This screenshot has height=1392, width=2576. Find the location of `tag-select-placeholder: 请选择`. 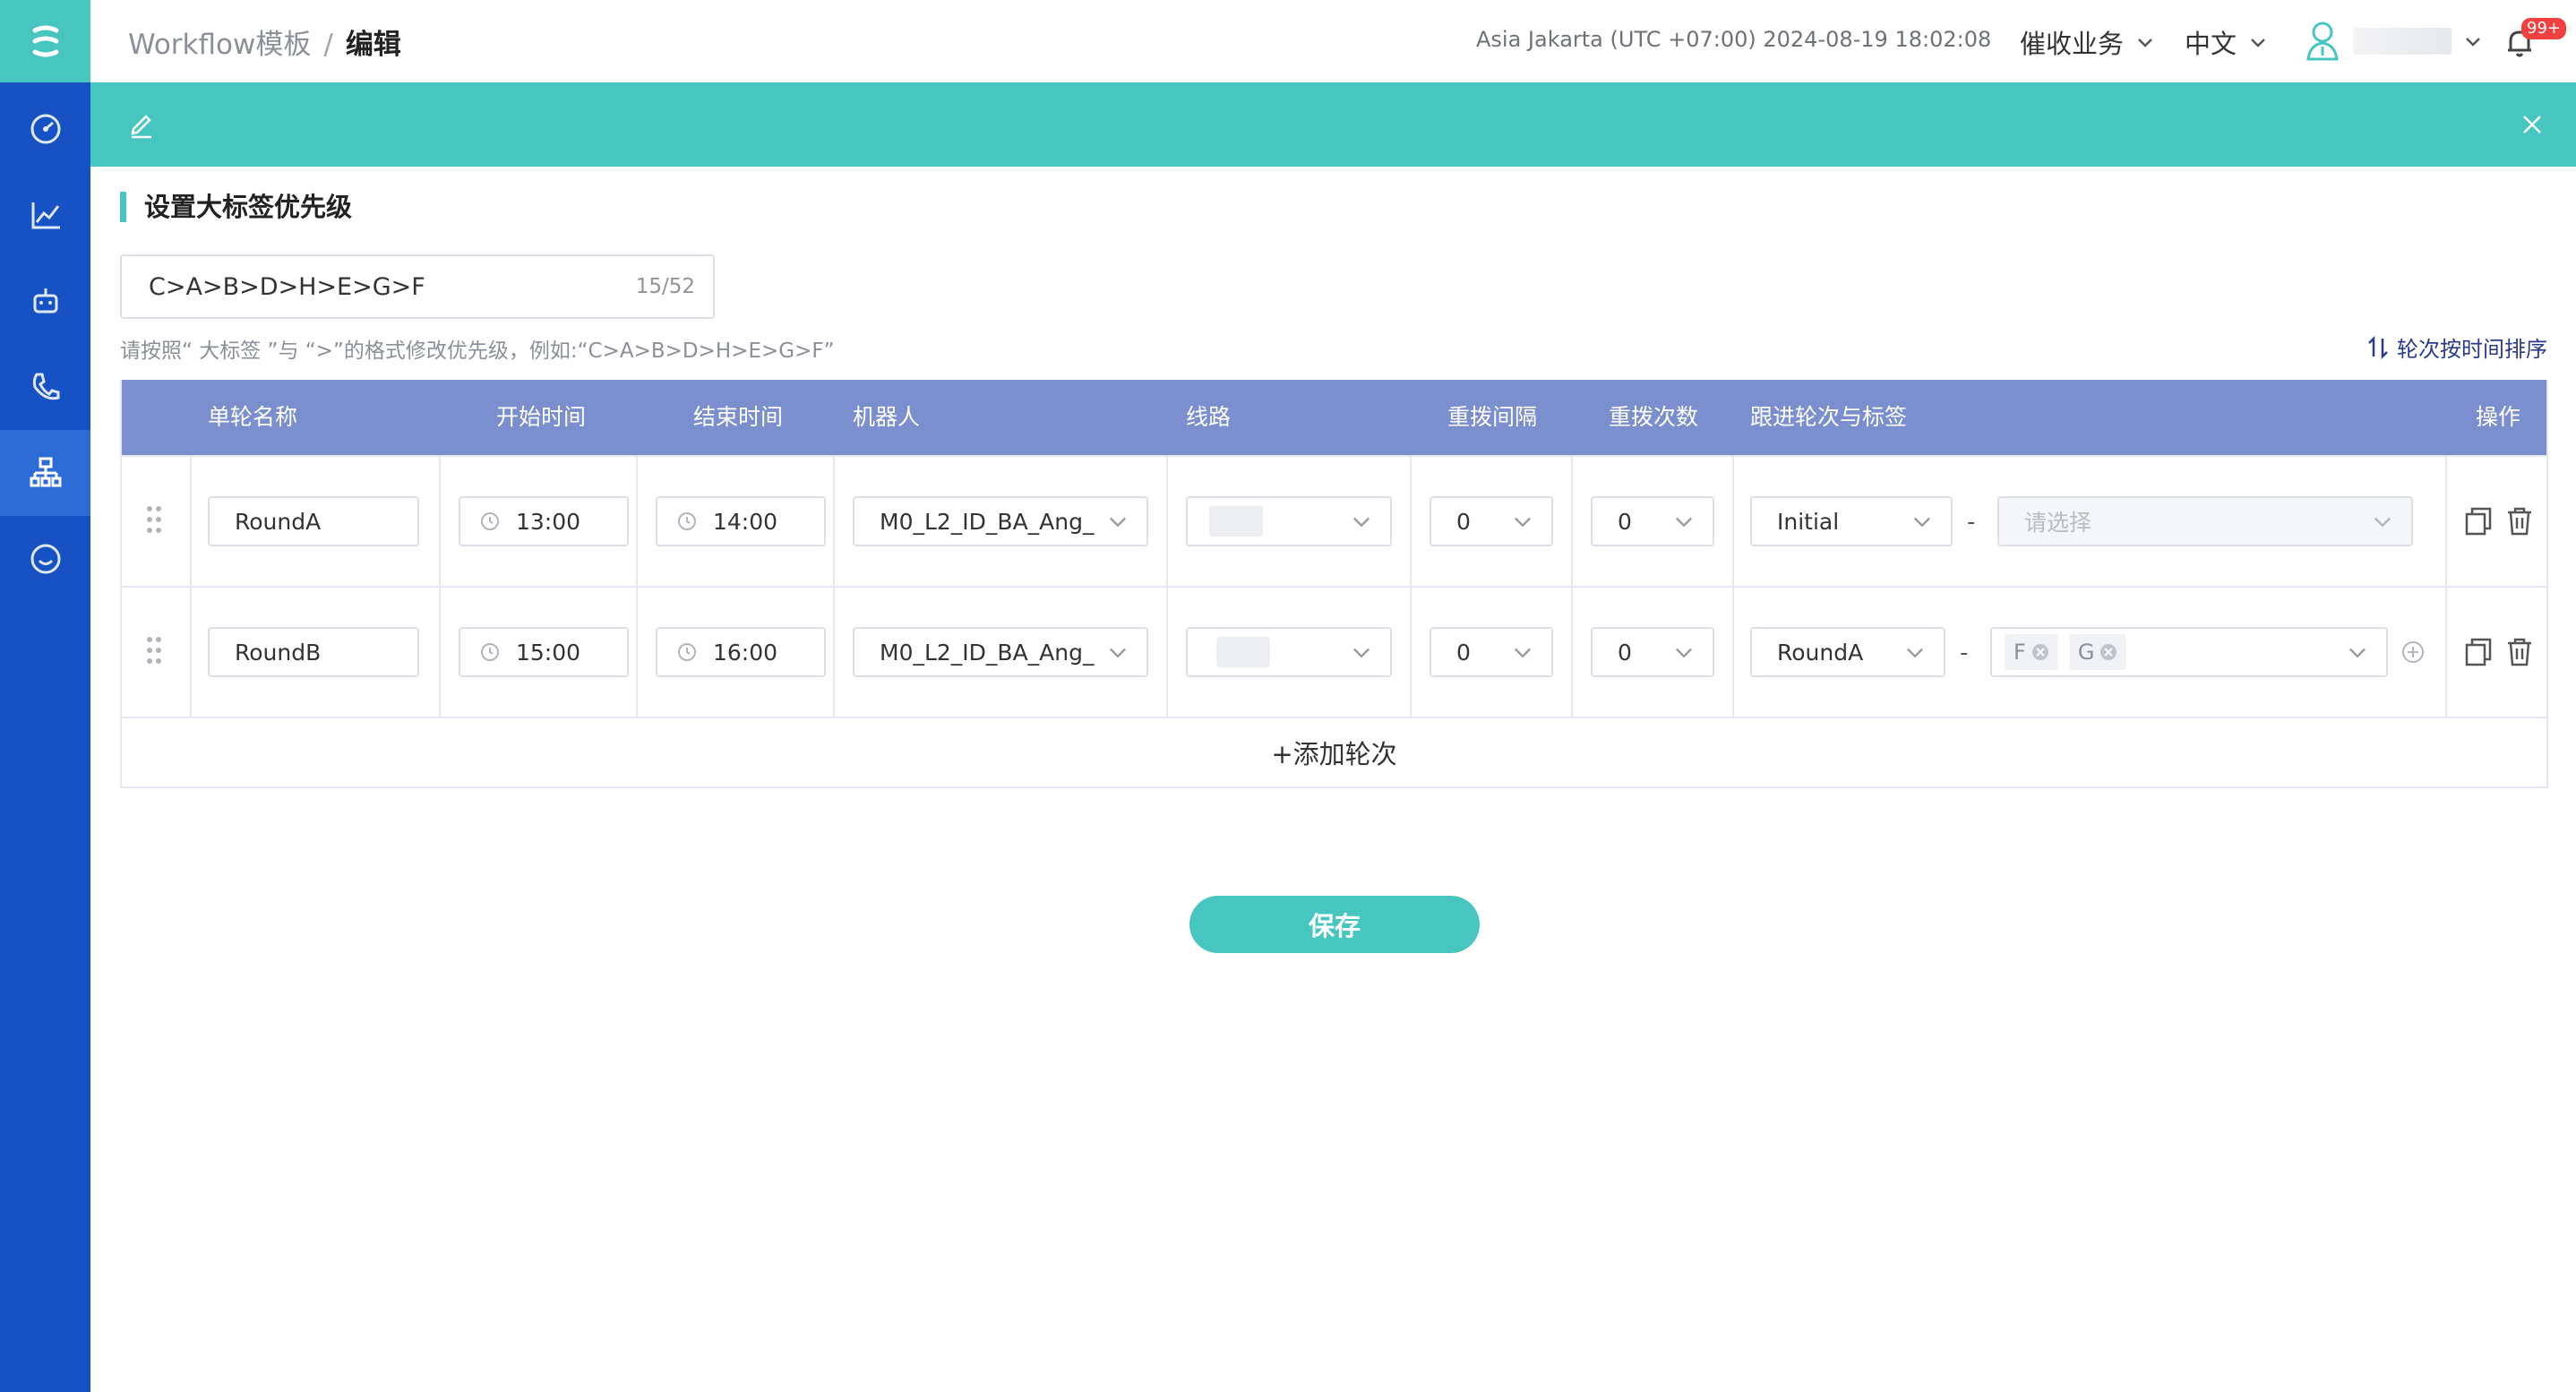

tag-select-placeholder: 请选择 is located at coordinates (2058, 523).